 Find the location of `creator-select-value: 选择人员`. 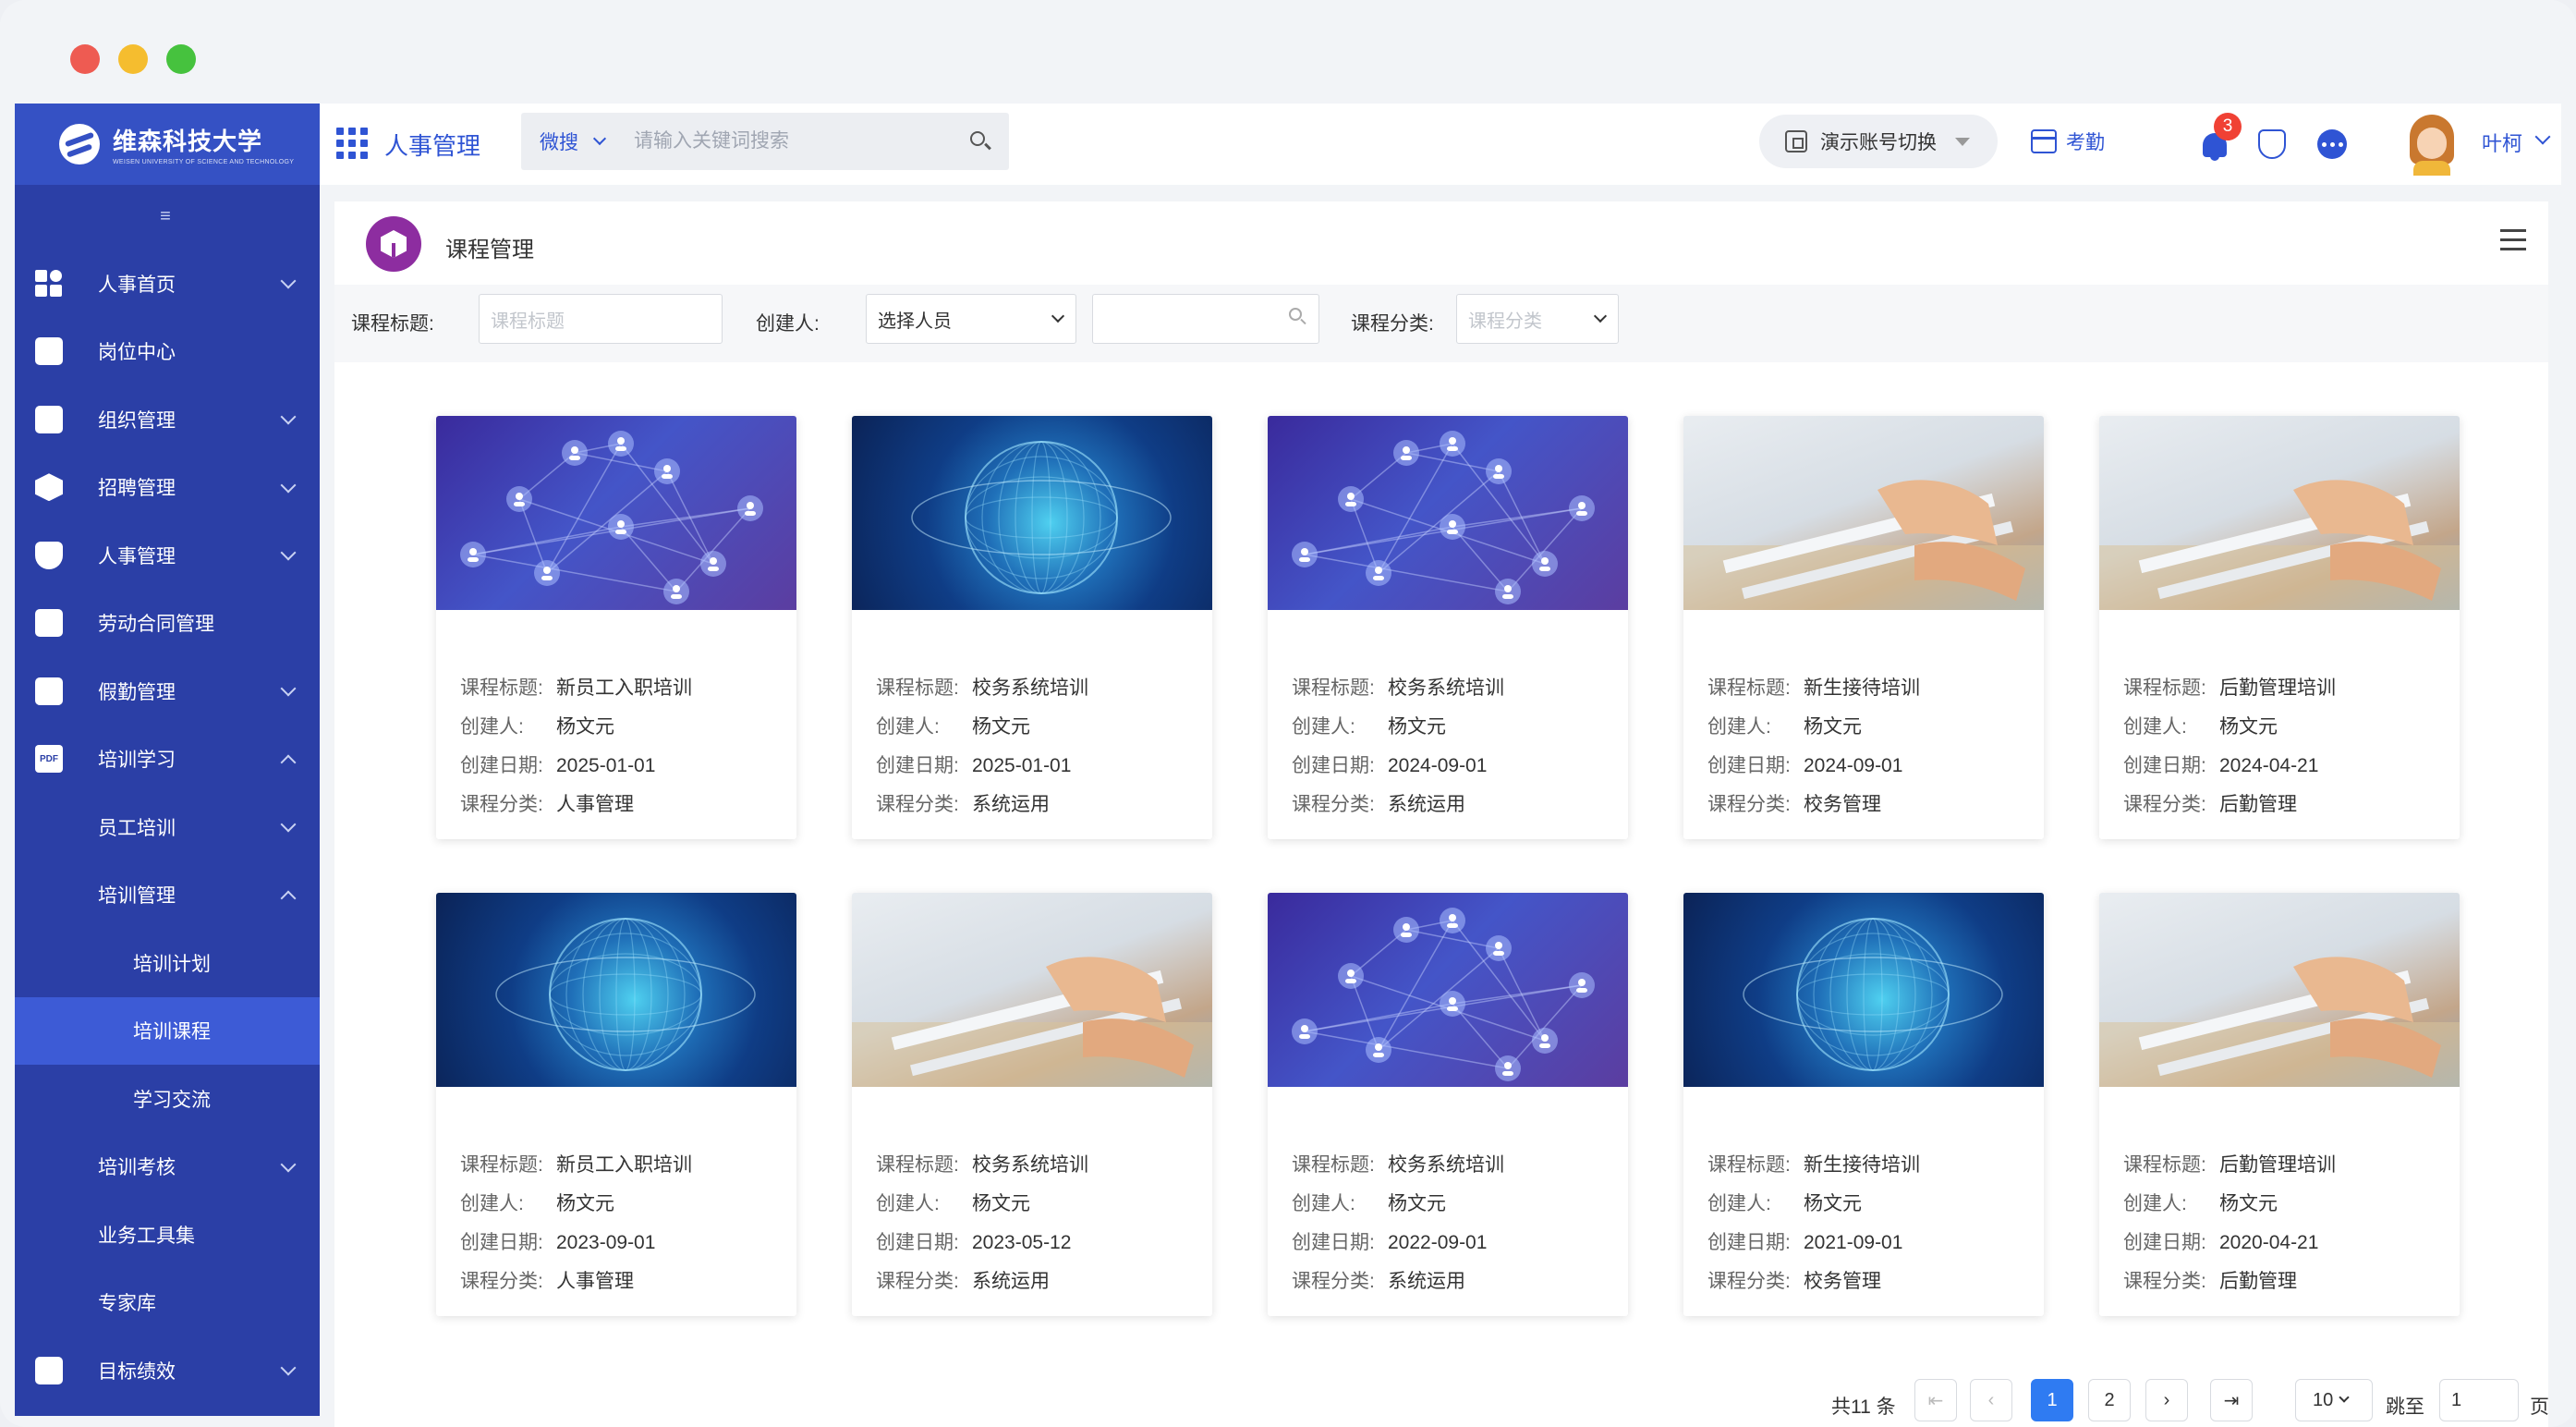

creator-select-value: 选择人员 is located at coordinates (915, 321).